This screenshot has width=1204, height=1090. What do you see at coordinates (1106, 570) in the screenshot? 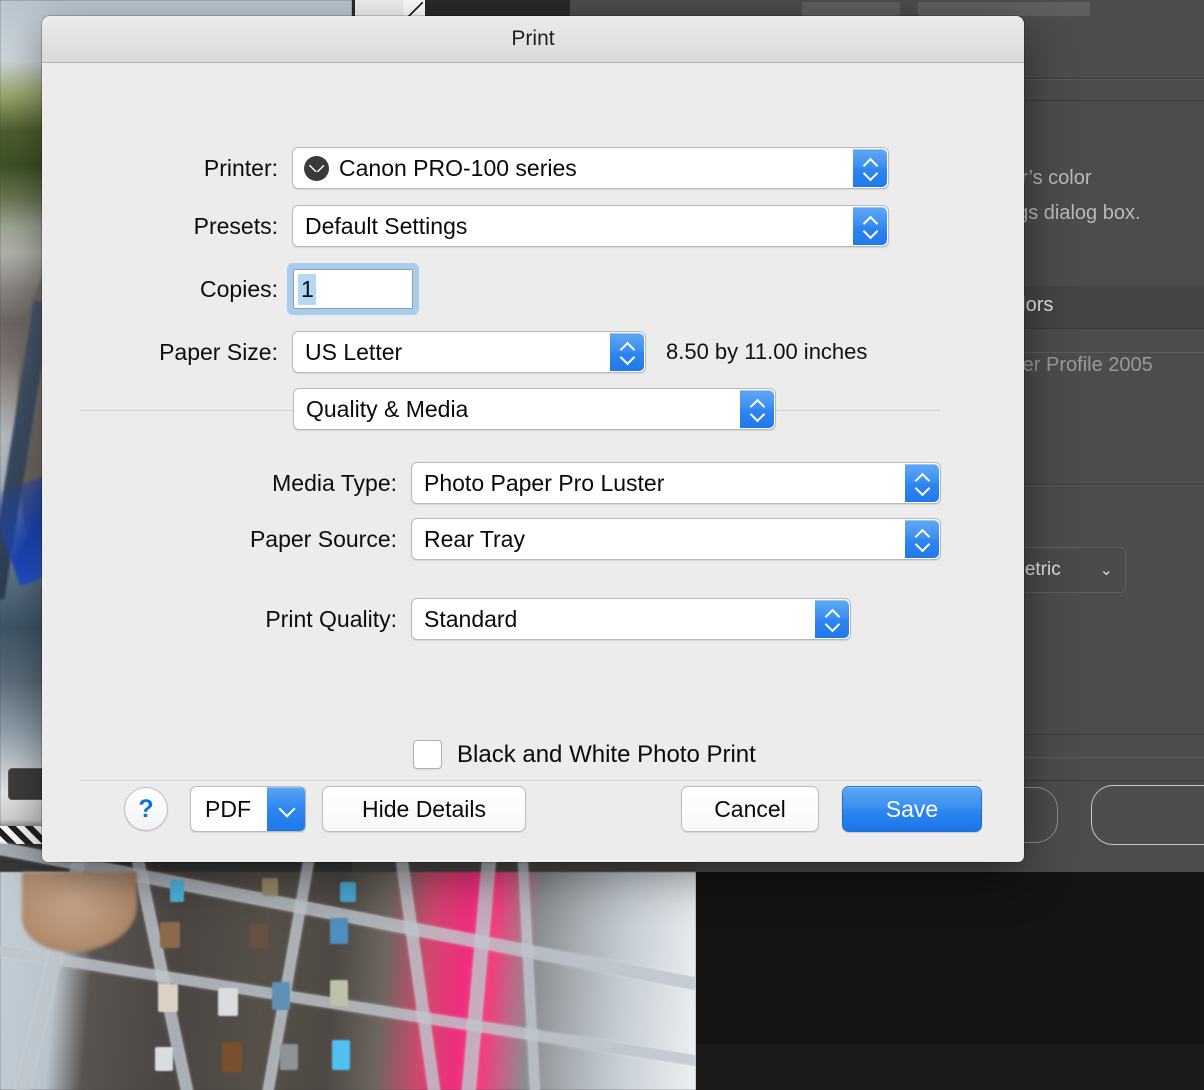
I see `chevron-down-icon: ⌄` at bounding box center [1106, 570].